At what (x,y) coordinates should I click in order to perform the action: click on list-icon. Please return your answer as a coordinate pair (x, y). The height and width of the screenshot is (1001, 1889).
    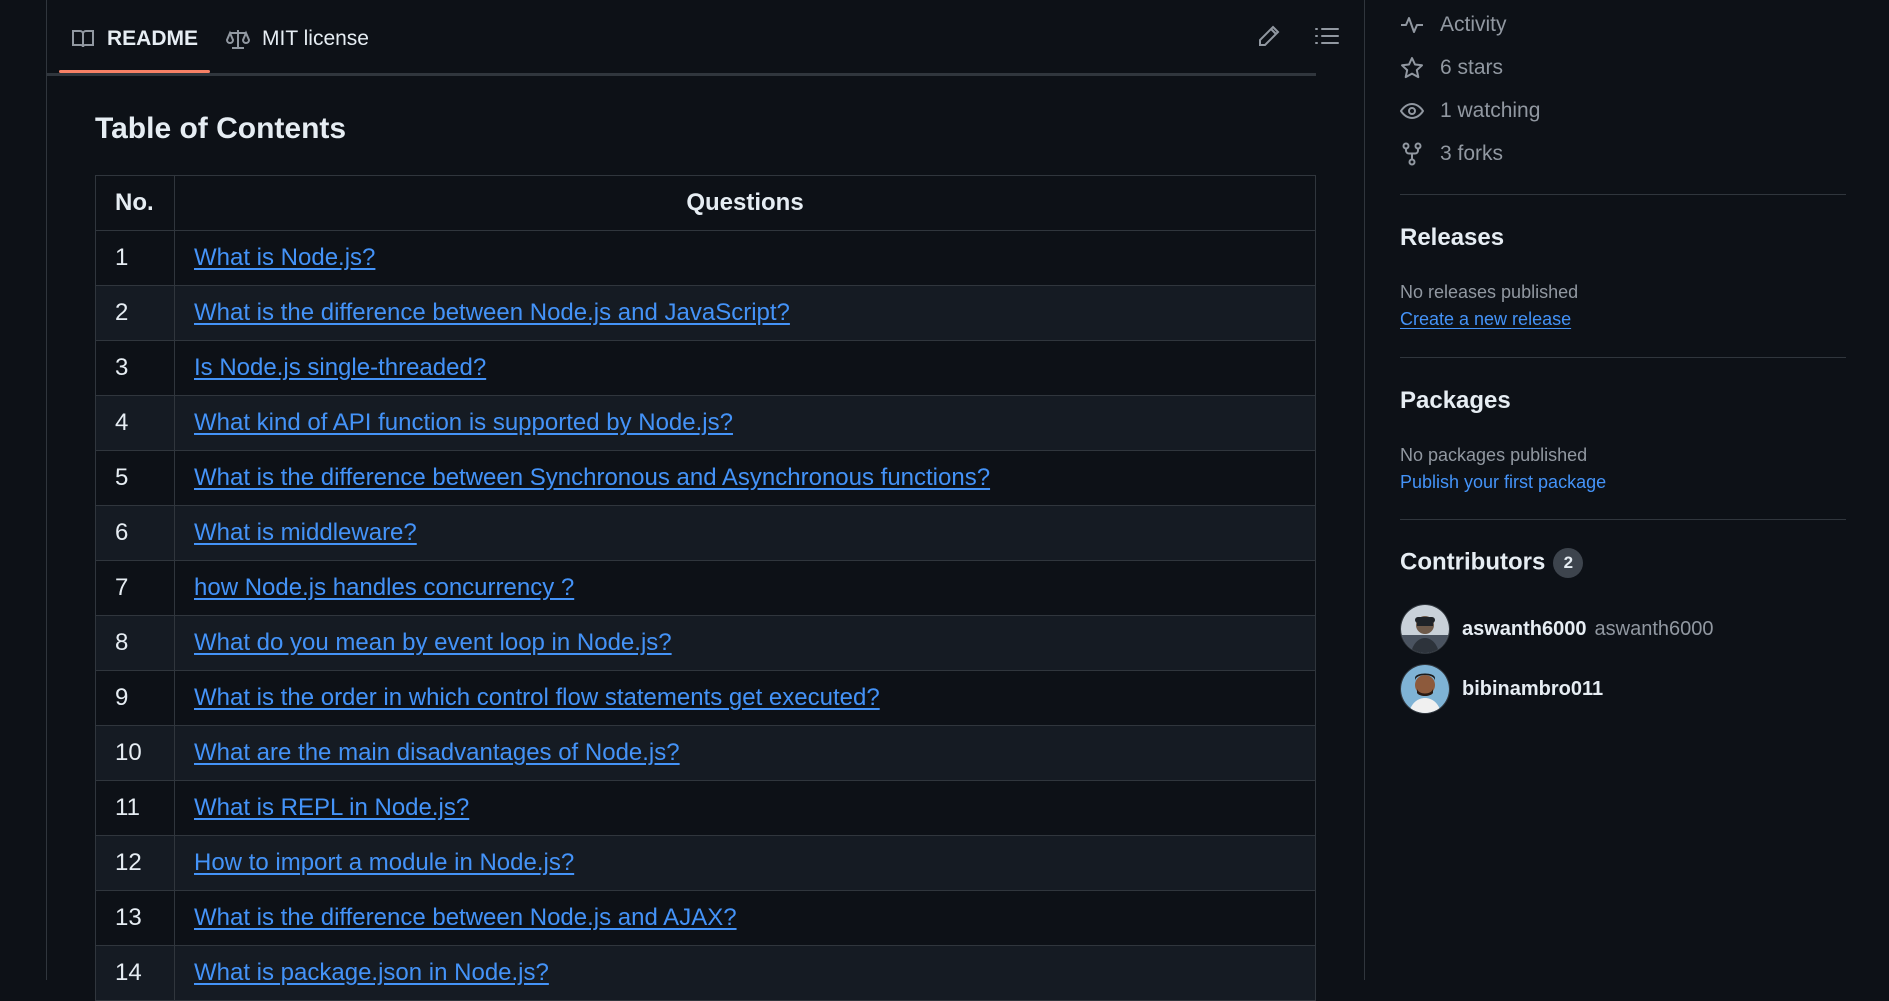
    Looking at the image, I should click on (1327, 38).